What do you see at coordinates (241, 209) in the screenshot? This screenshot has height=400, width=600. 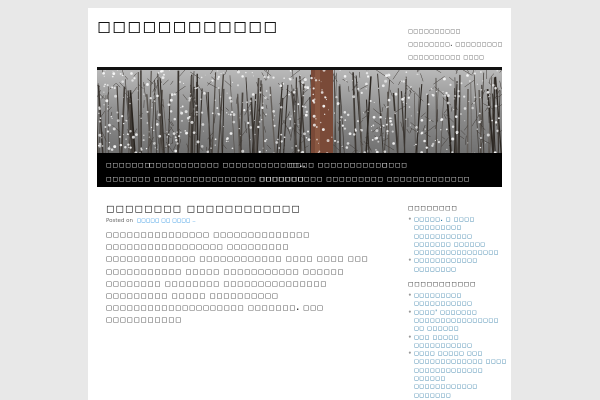 I see `post-title: ◻◻◻◻◻◻◻◻ ◻◻◻◻◻◻◻◻◻◻◻◻` at bounding box center [241, 209].